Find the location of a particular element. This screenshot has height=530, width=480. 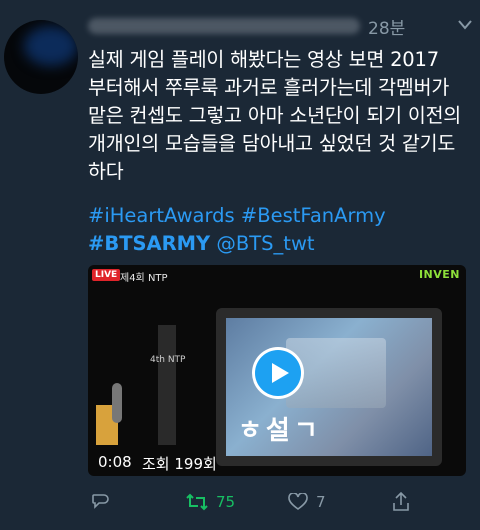

speaker-figure is located at coordinates (117, 403).